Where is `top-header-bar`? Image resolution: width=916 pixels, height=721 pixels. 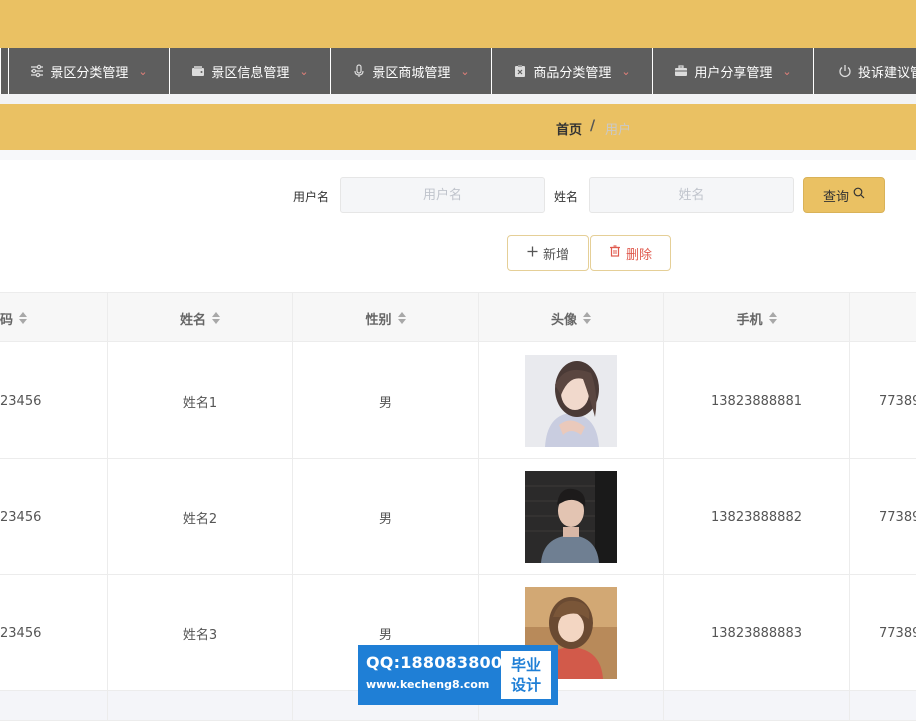 top-header-bar is located at coordinates (458, 24).